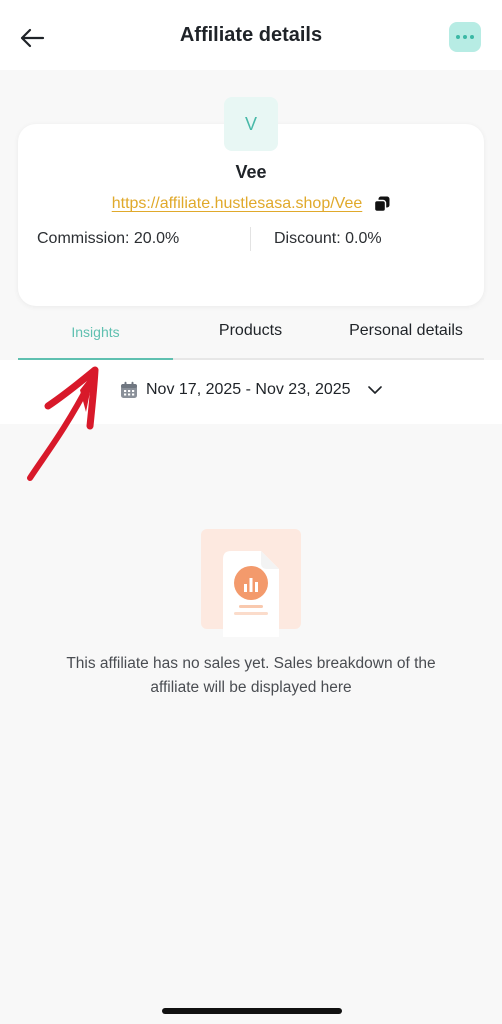 This screenshot has height=1024, width=502. Describe the element at coordinates (108, 238) in the screenshot. I see `commission-value: Commission: 20.0%` at that location.